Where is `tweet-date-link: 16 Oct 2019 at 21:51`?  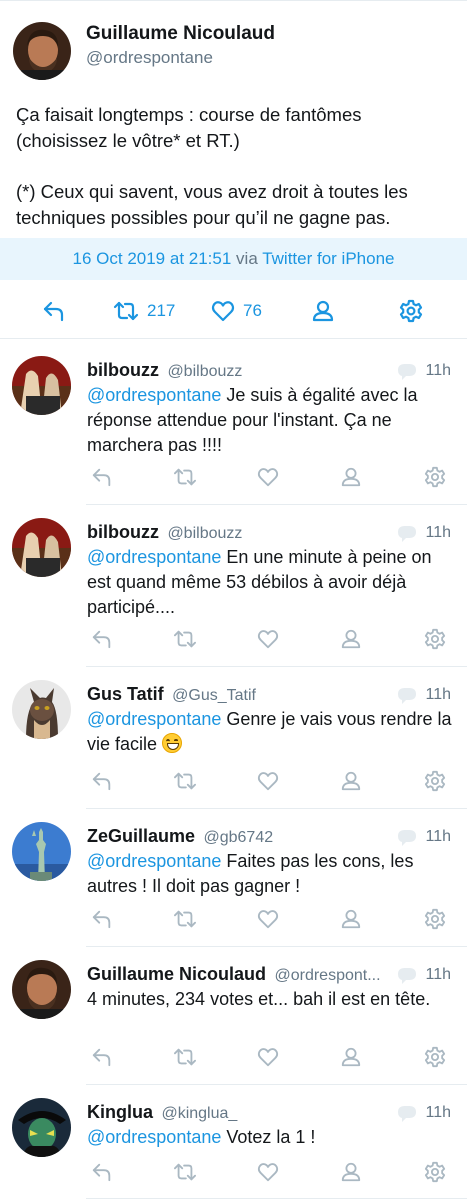
tweet-date-link: 16 Oct 2019 at 21:51 is located at coordinates (152, 258).